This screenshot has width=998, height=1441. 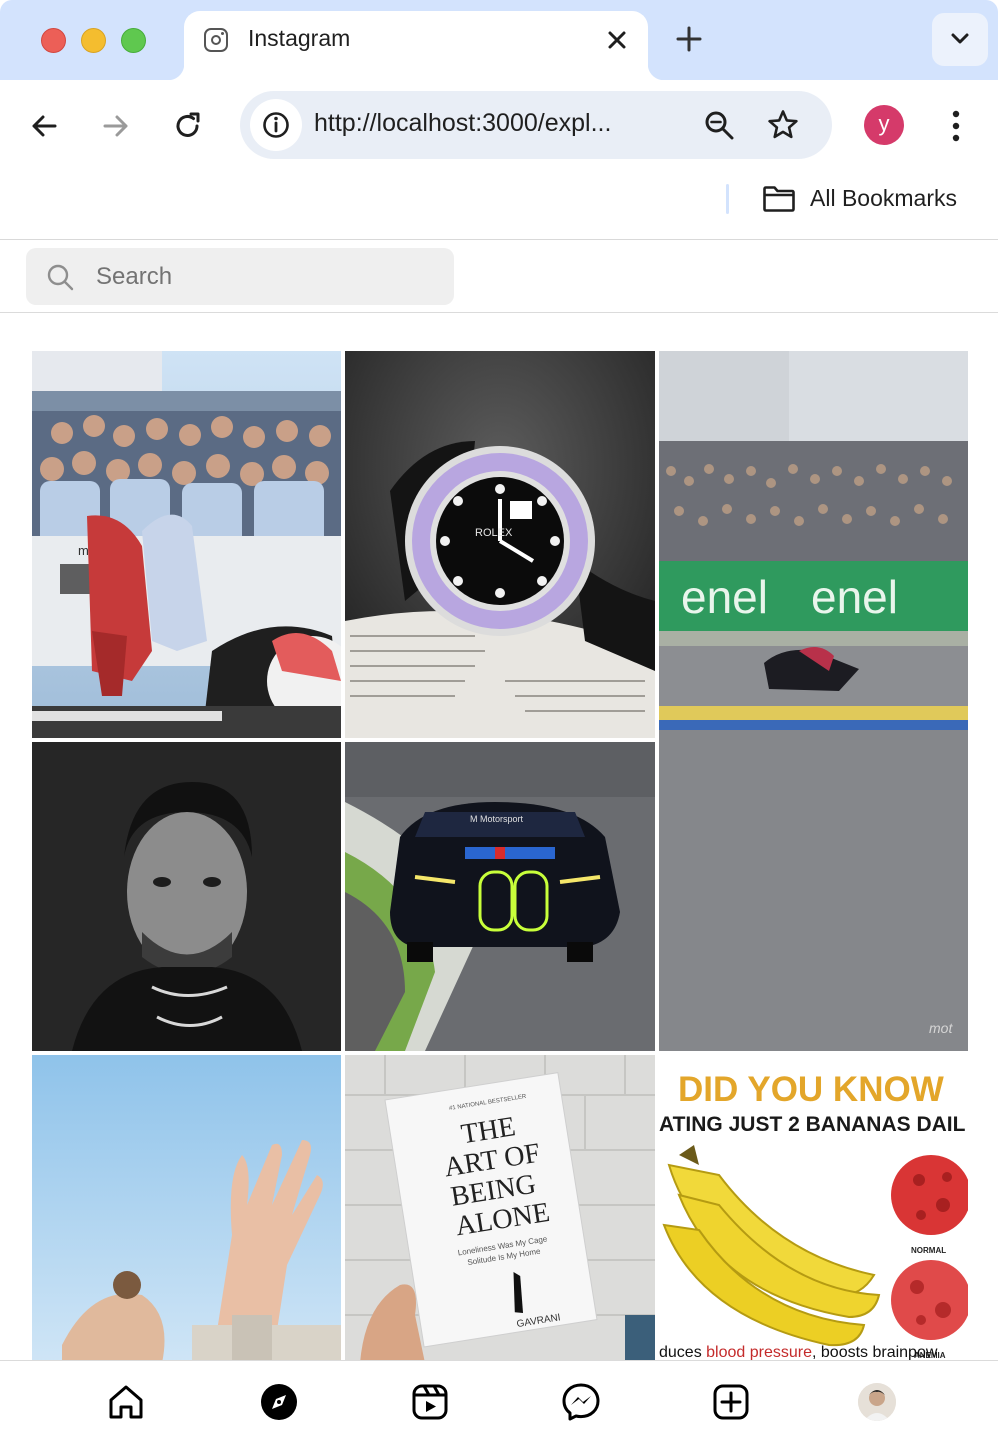 I want to click on did-you-know-heading: DID YOU KNOW, so click(x=811, y=1089).